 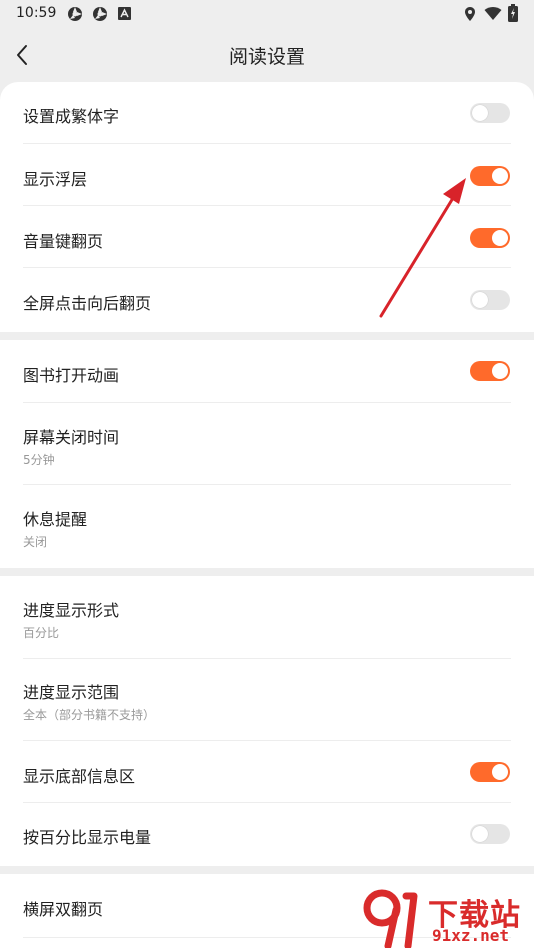 What do you see at coordinates (267, 371) in the screenshot?
I see `setting-row-book-open-animation: 图书打开动画` at bounding box center [267, 371].